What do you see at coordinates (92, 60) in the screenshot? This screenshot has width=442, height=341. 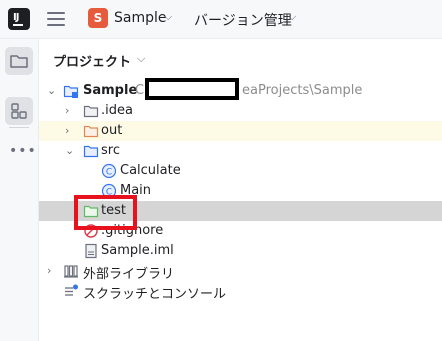 I see `panel-title: プロジェクト` at bounding box center [92, 60].